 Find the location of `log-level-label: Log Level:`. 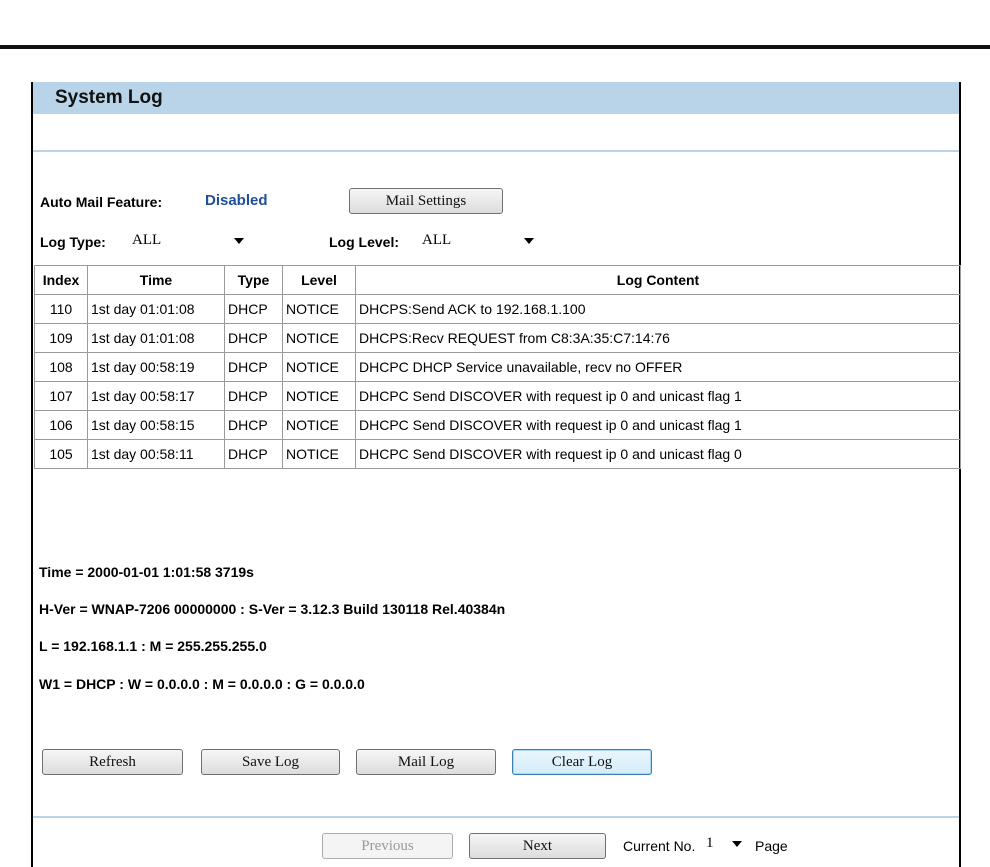

log-level-label: Log Level: is located at coordinates (364, 242).